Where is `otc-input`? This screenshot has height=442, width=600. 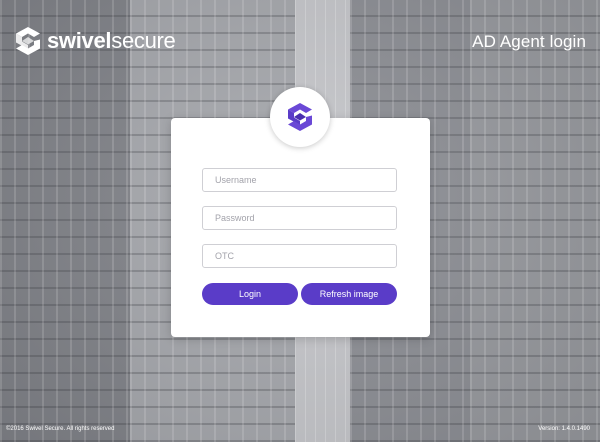
otc-input is located at coordinates (299, 256).